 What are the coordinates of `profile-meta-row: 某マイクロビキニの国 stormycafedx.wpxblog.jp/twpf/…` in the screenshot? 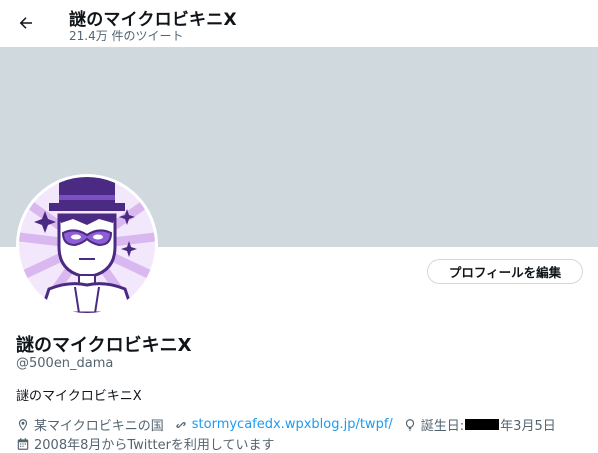 It's located at (291, 424).